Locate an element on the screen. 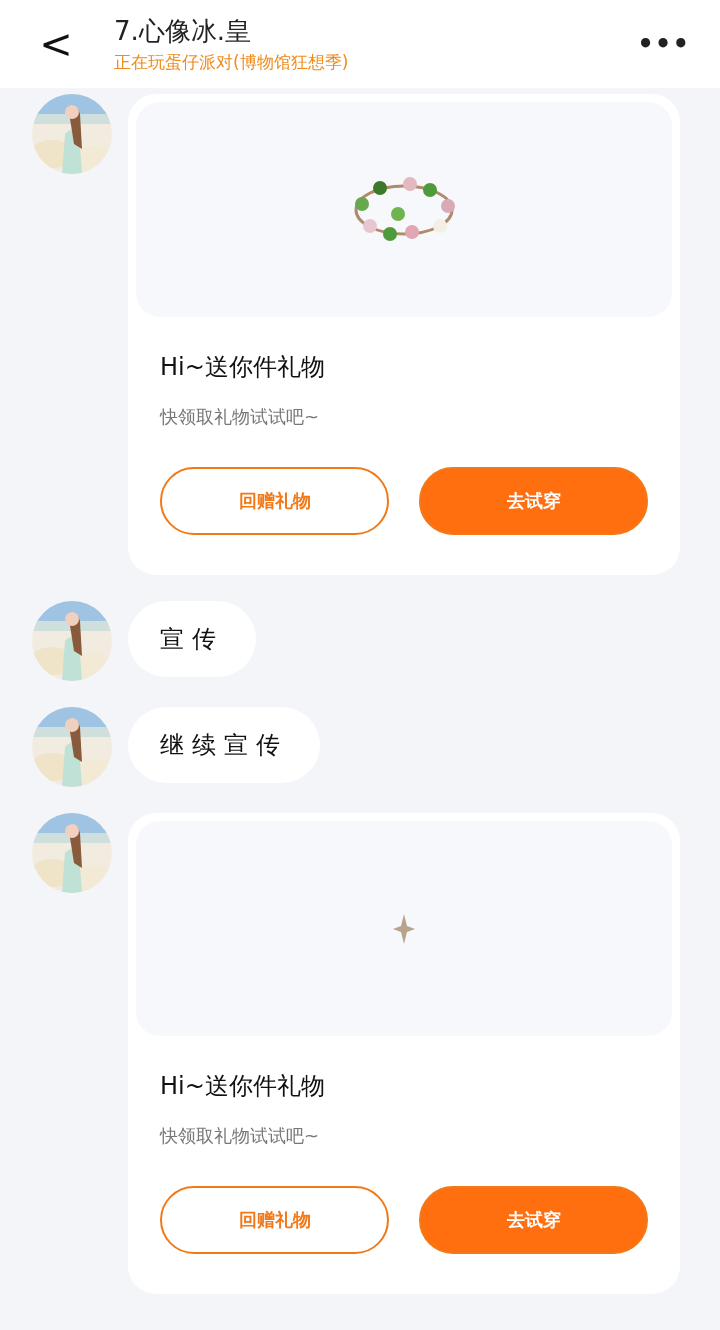 The width and height of the screenshot is (720, 1330). message-bubble: 继续宣传 is located at coordinates (224, 745).